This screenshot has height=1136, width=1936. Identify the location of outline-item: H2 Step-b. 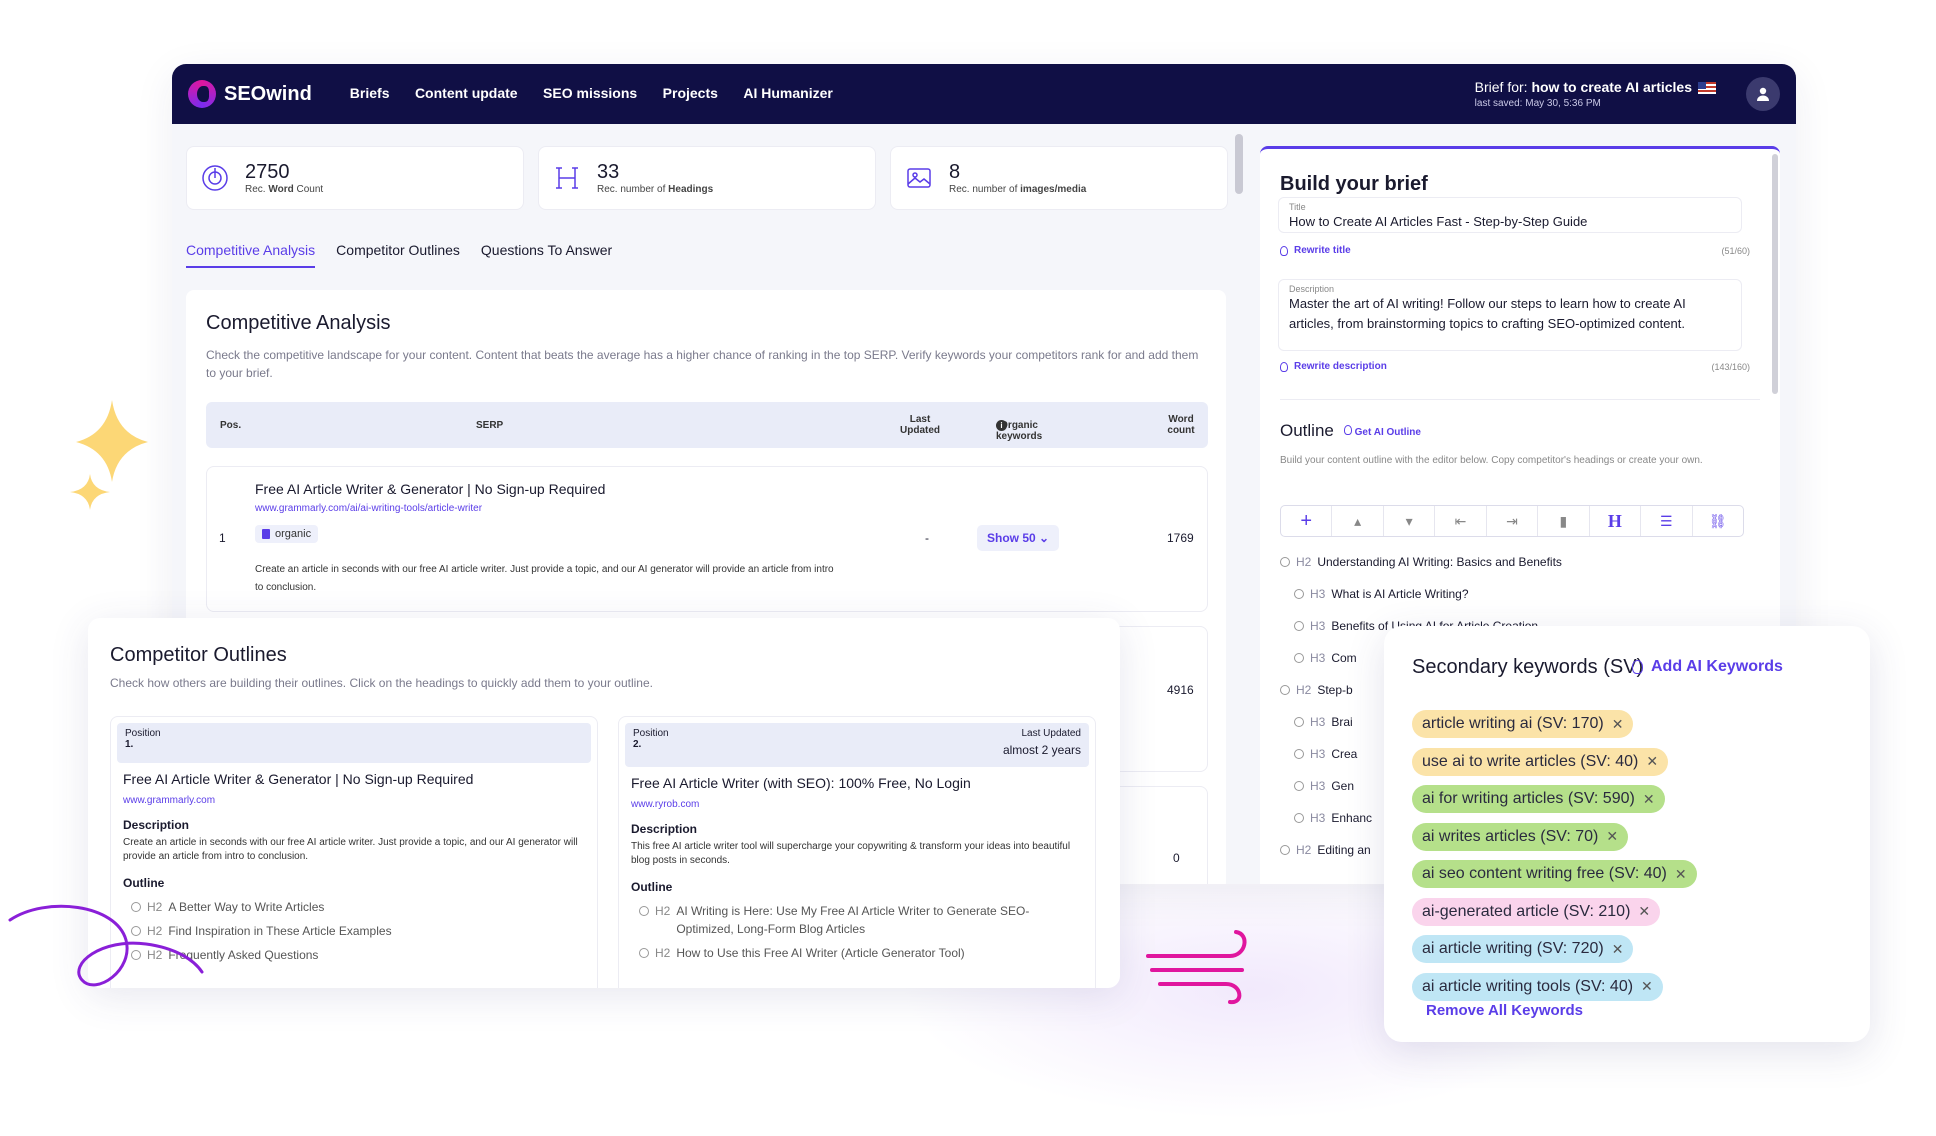
(1316, 690).